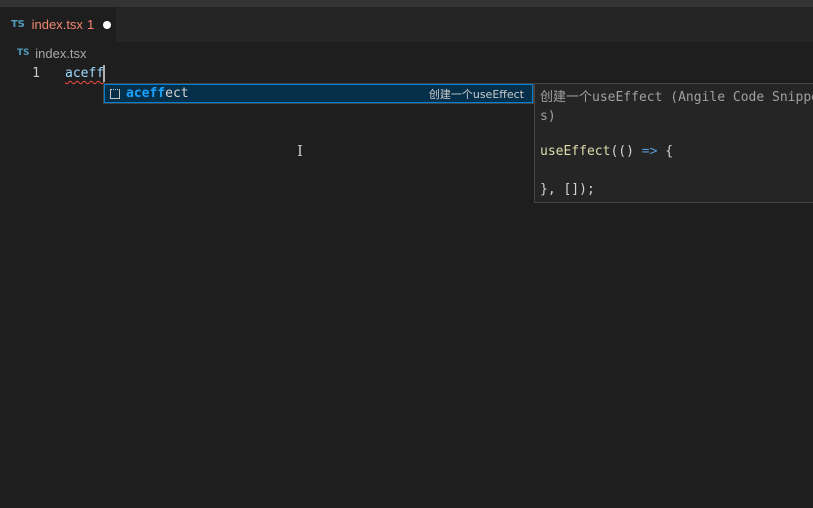  I want to click on docs-title: 创建一个useEffect (Angile Code Snippets), so click(676, 107).